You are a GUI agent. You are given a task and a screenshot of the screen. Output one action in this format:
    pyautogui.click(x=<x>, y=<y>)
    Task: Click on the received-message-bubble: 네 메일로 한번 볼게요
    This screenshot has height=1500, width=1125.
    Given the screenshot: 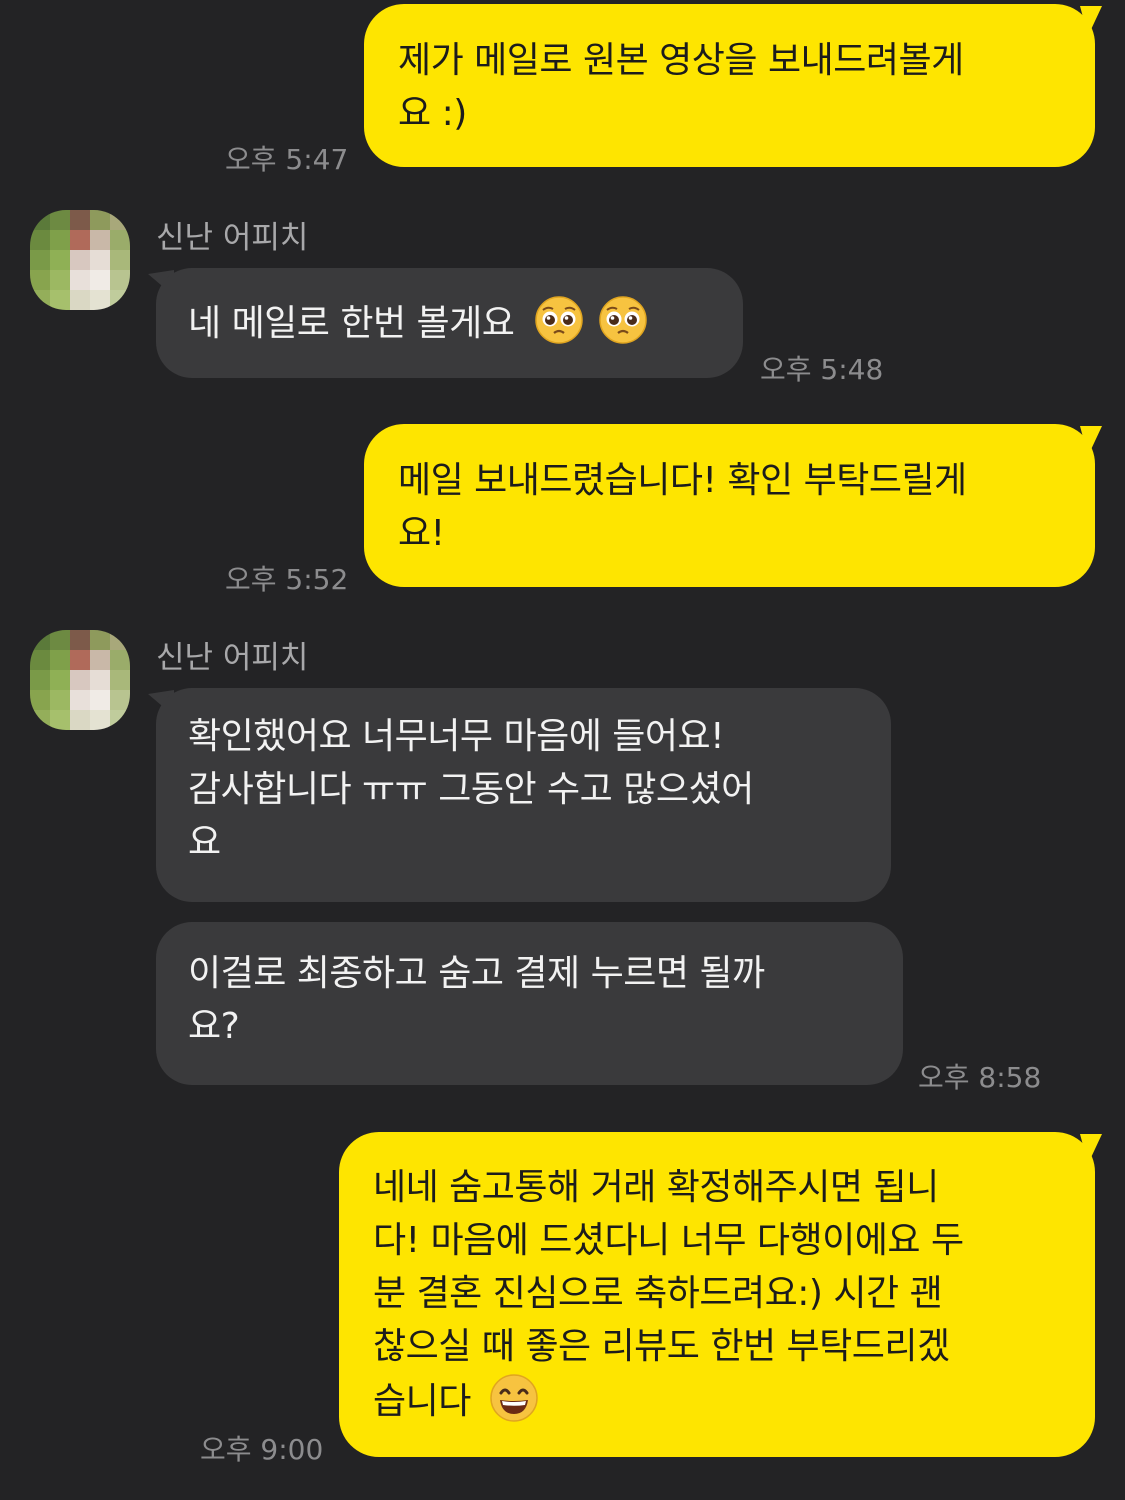 What is the action you would take?
    pyautogui.click(x=449, y=323)
    